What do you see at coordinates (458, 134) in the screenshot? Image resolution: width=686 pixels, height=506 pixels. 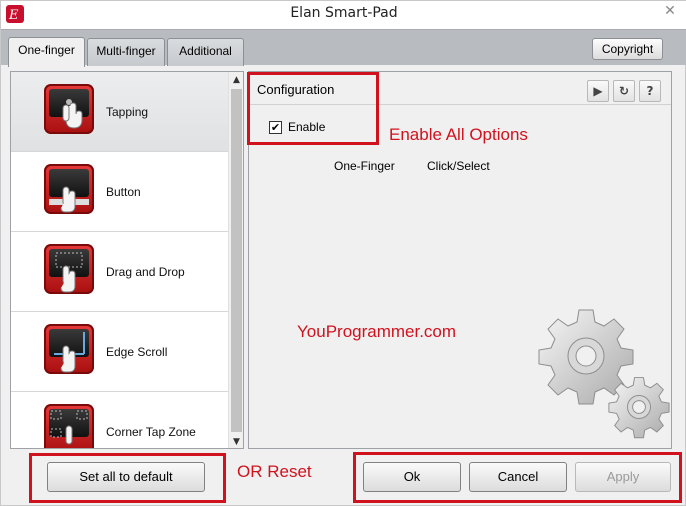 I see `annotation-enable-text: Enable All Options` at bounding box center [458, 134].